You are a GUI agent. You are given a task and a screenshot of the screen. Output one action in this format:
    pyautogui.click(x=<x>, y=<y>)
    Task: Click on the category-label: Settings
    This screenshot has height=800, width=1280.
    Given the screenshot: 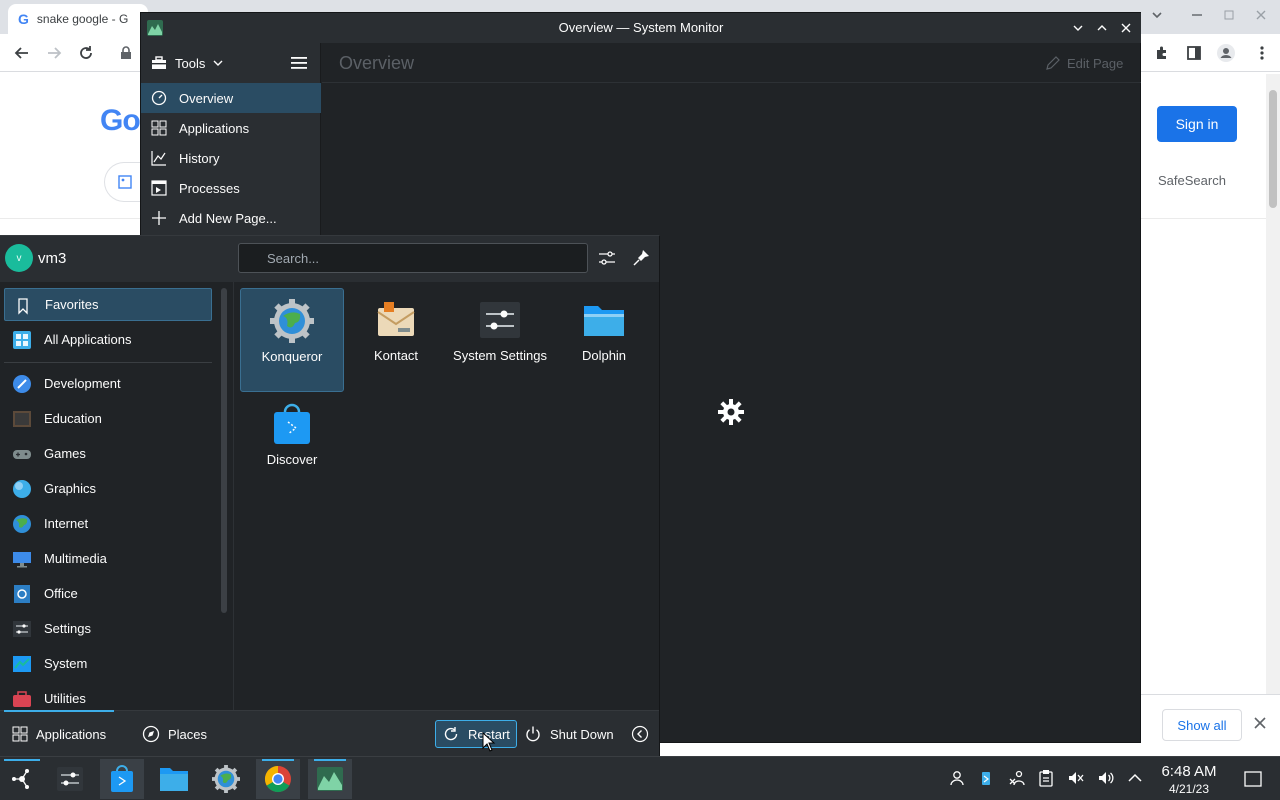 What is the action you would take?
    pyautogui.click(x=67, y=628)
    